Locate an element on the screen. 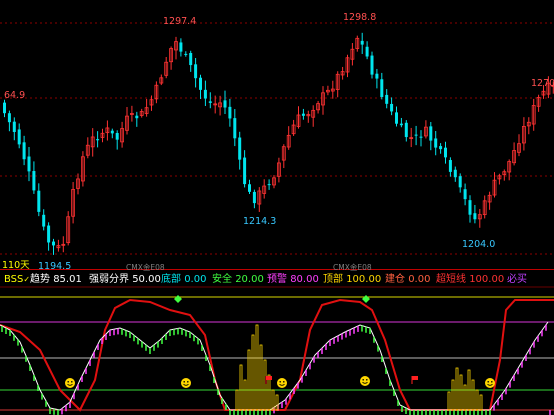 This screenshot has width=554, height=415. flag-body is located at coordinates (269, 378).